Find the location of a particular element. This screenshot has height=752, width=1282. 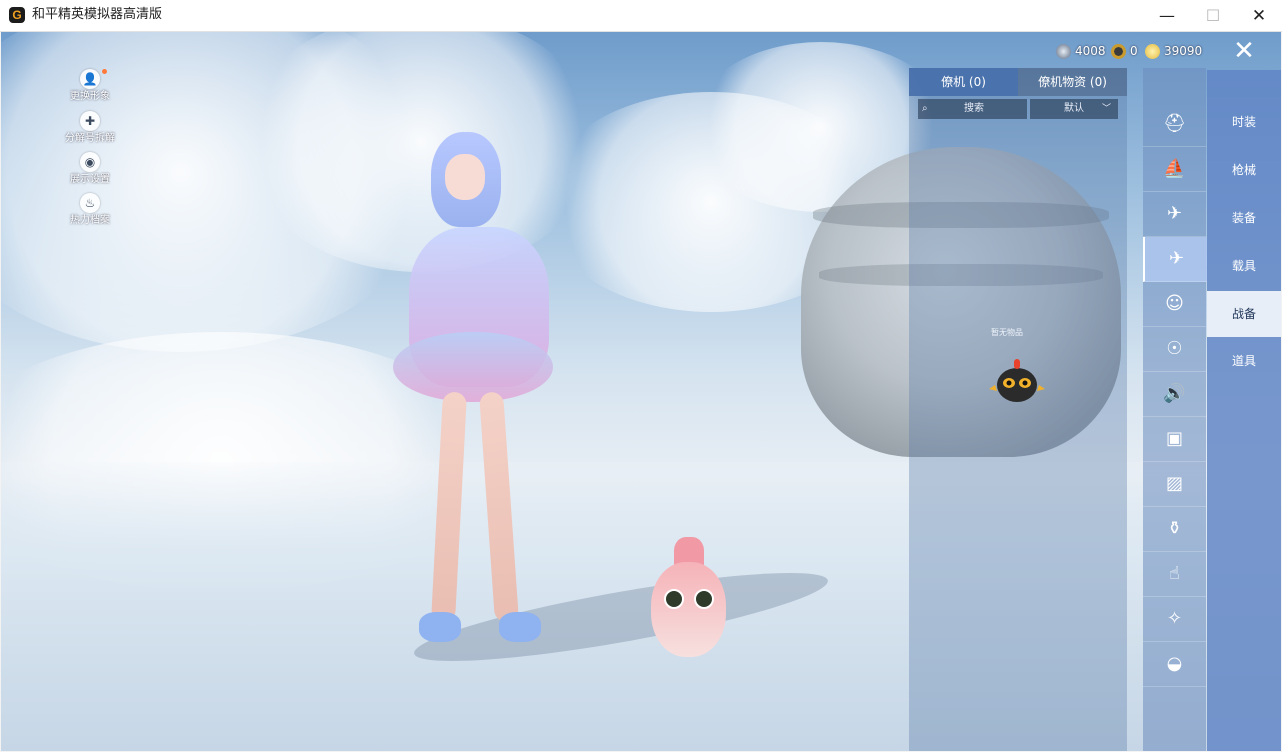

speaker-icon: 🔊 is located at coordinates (1174, 394).